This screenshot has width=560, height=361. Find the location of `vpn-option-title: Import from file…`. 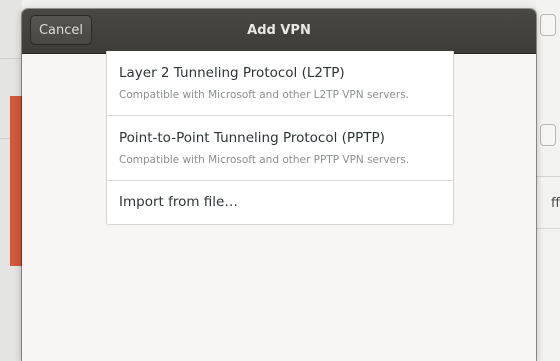

vpn-option-title: Import from file… is located at coordinates (178, 202).